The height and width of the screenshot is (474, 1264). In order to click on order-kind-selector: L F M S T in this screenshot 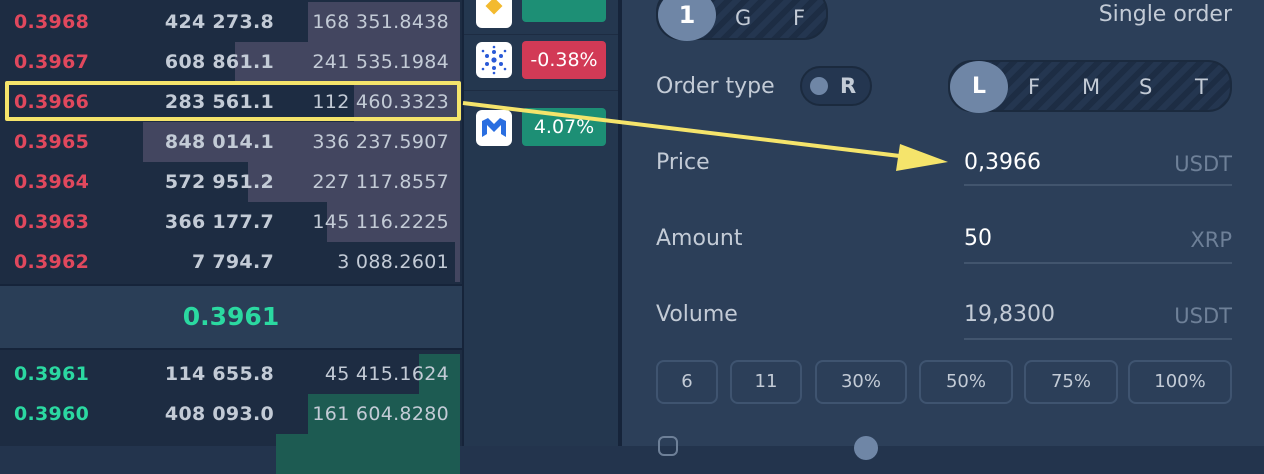, I will do `click(1090, 86)`.